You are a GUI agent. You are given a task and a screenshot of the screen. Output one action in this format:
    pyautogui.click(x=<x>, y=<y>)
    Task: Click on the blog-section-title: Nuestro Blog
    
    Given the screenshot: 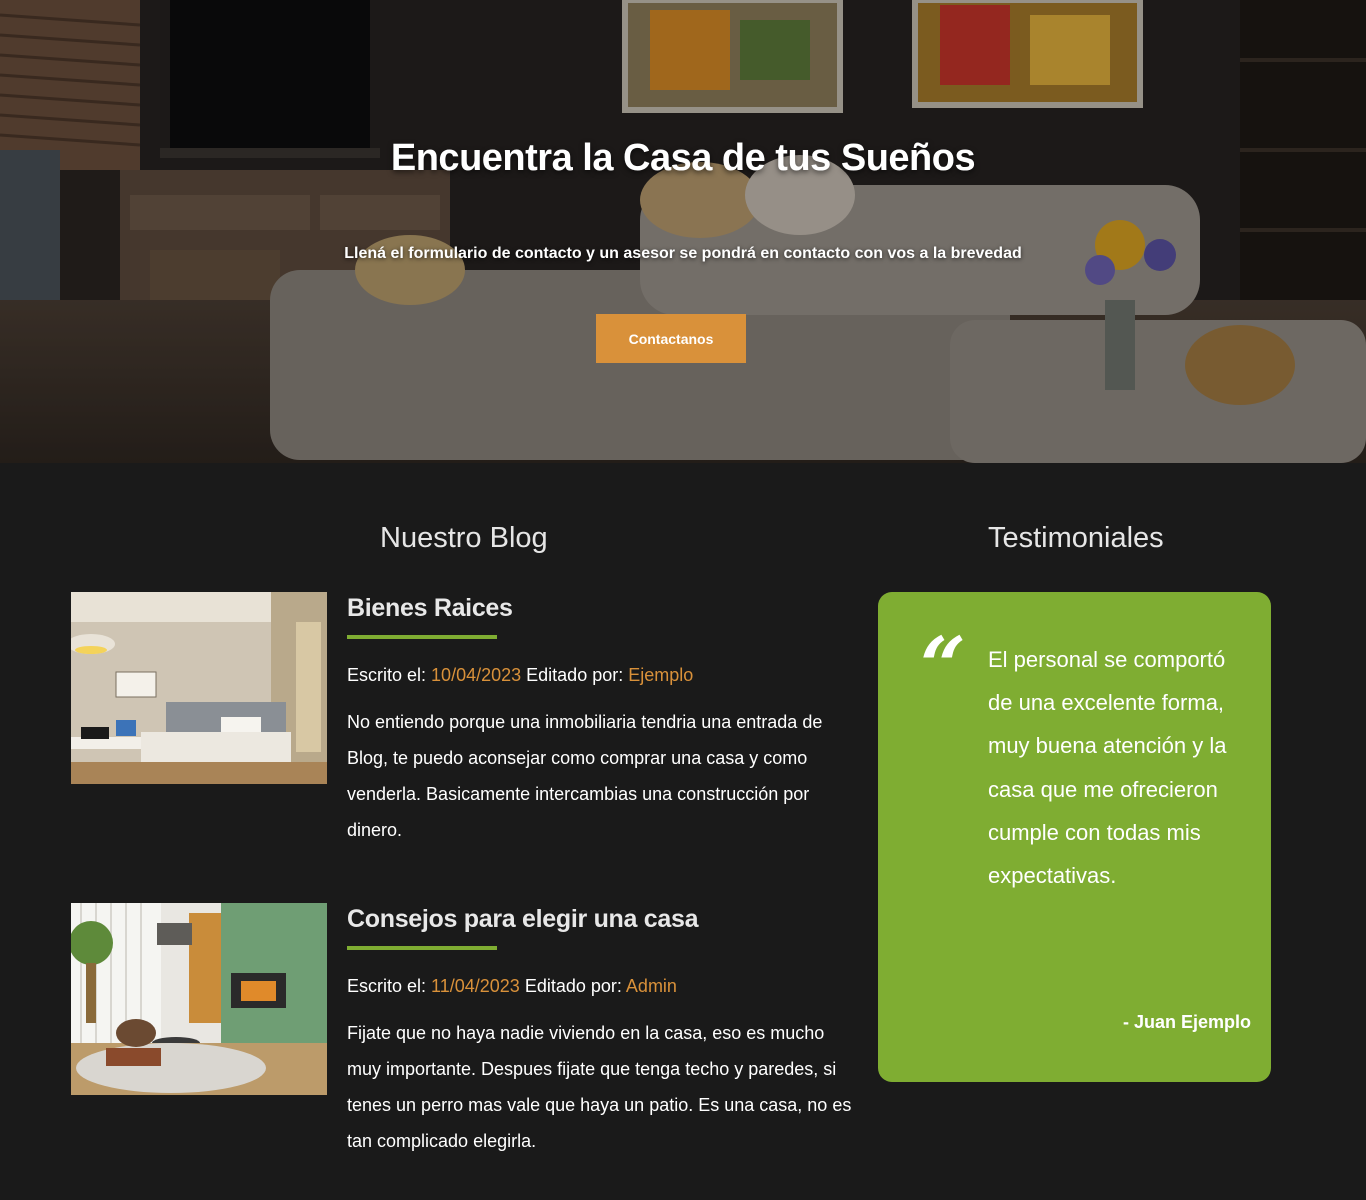 What is the action you would take?
    pyautogui.click(x=464, y=538)
    